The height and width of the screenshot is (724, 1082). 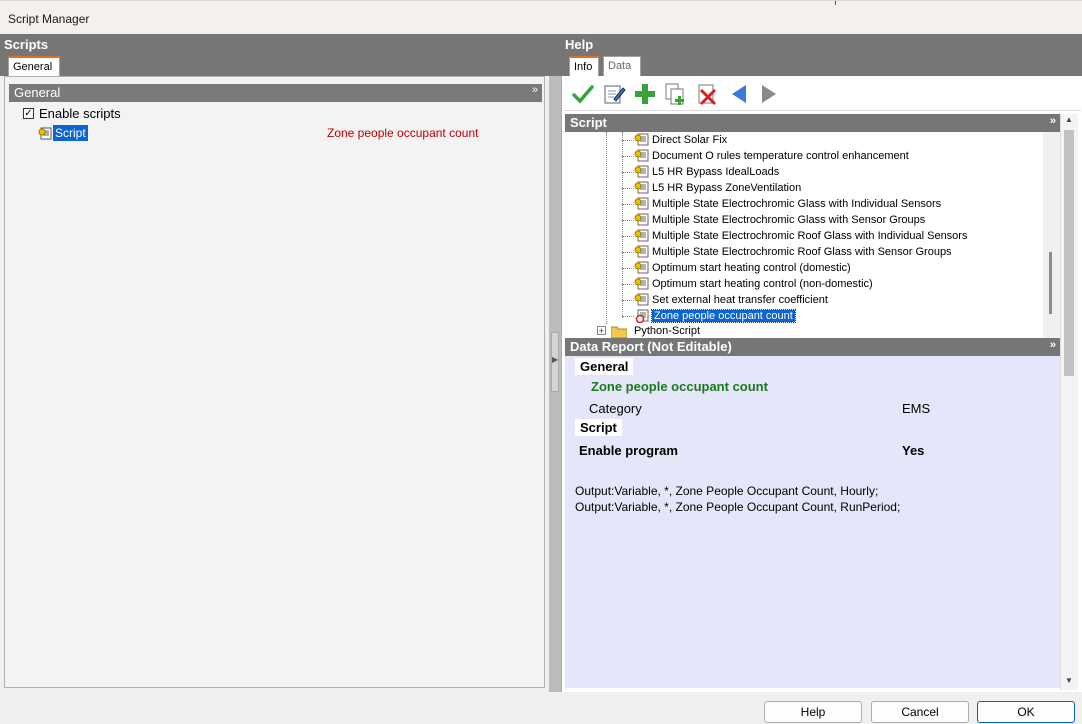 What do you see at coordinates (606, 228) in the screenshot?
I see `tree-guide-line` at bounding box center [606, 228].